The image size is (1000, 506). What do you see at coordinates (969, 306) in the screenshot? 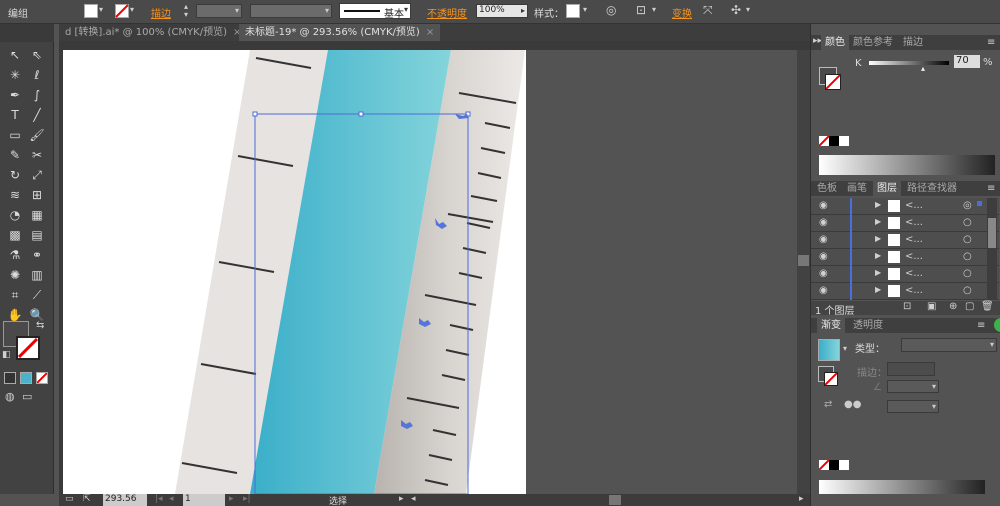
I see `new-layer-icon: ▢` at bounding box center [969, 306].